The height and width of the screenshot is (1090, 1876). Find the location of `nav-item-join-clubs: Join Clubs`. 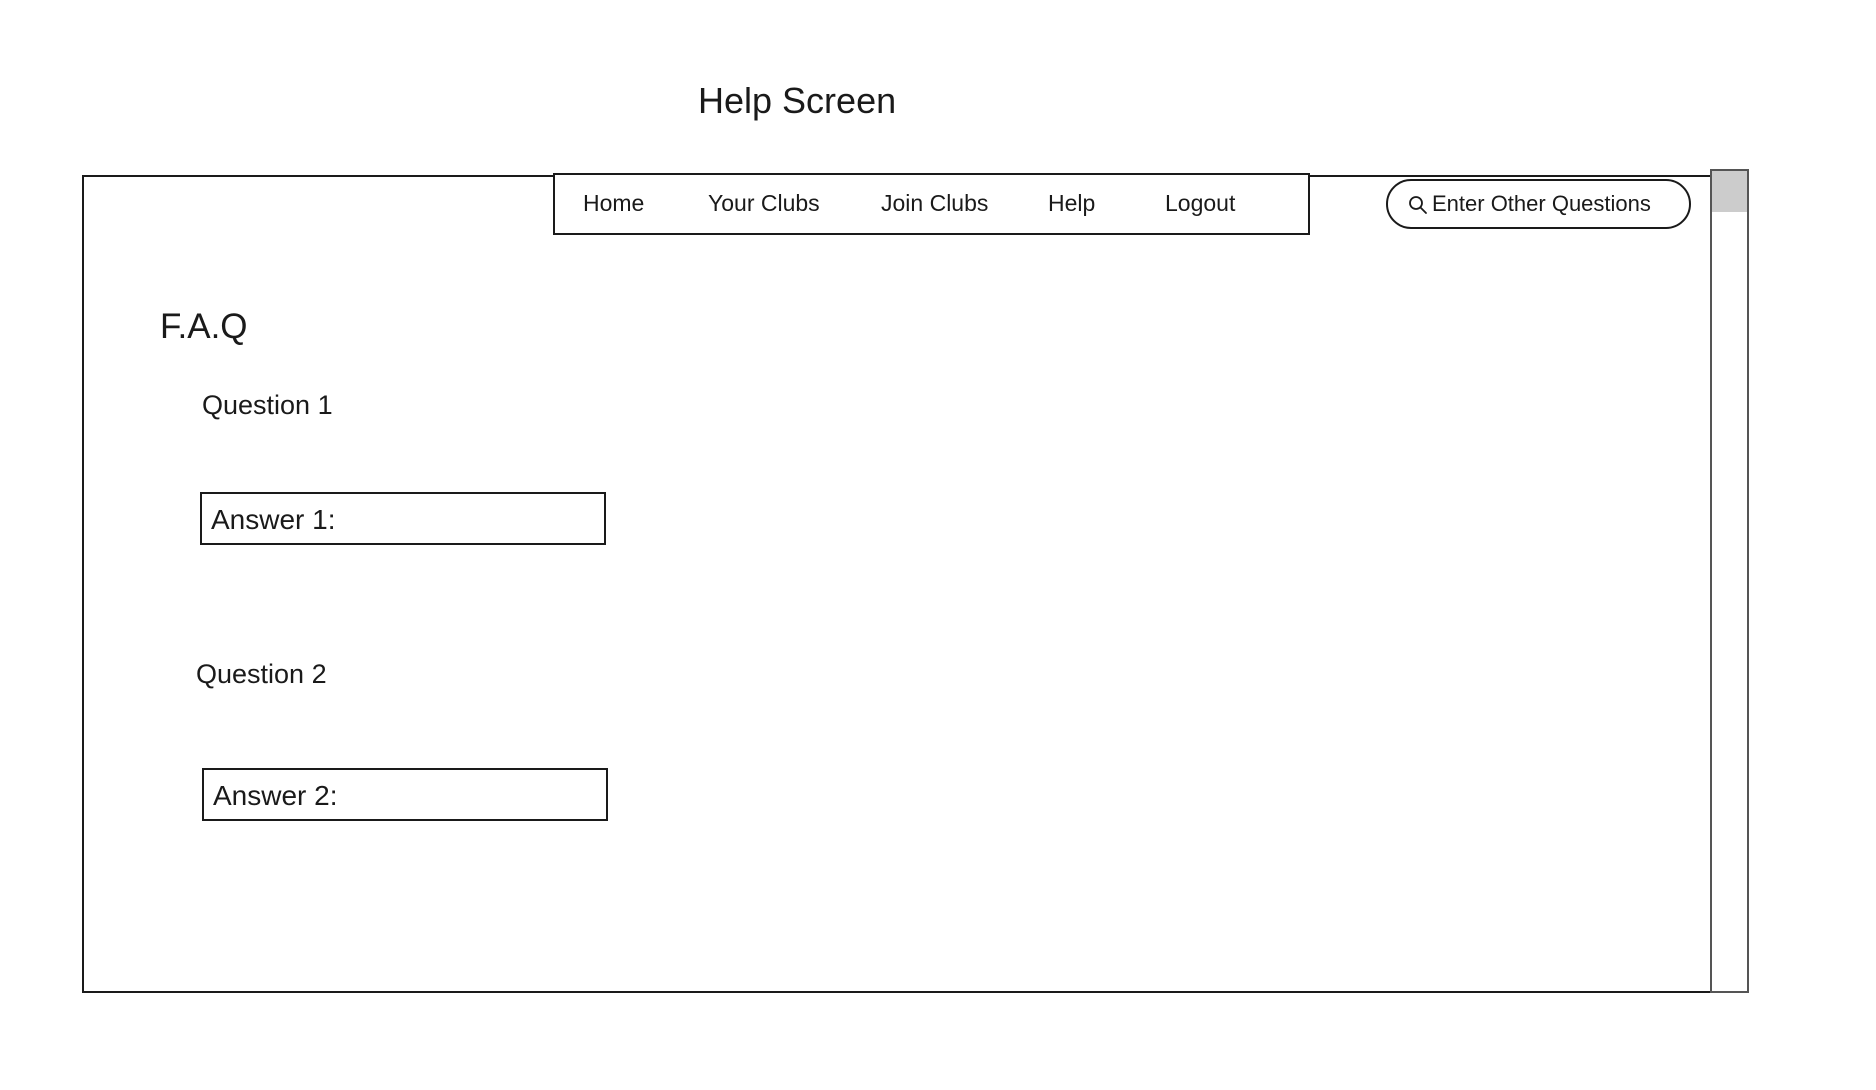

nav-item-join-clubs: Join Clubs is located at coordinates (934, 203).